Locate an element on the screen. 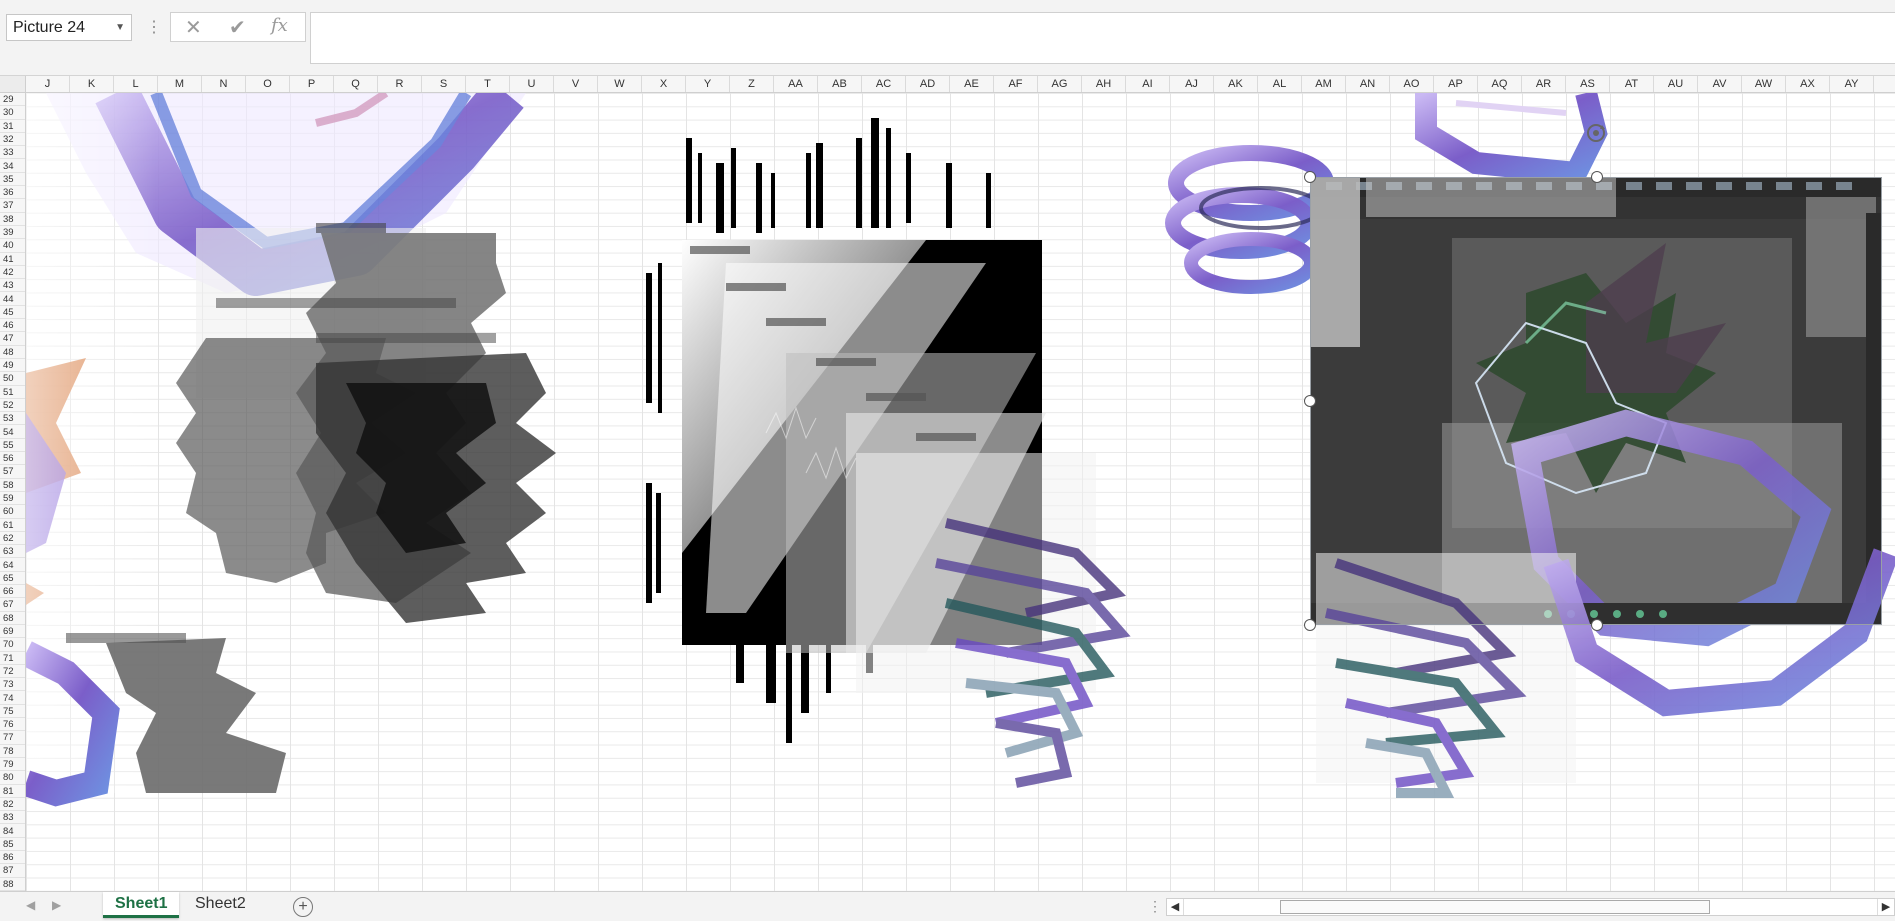  row-header-cell: 72 is located at coordinates (12, 672).